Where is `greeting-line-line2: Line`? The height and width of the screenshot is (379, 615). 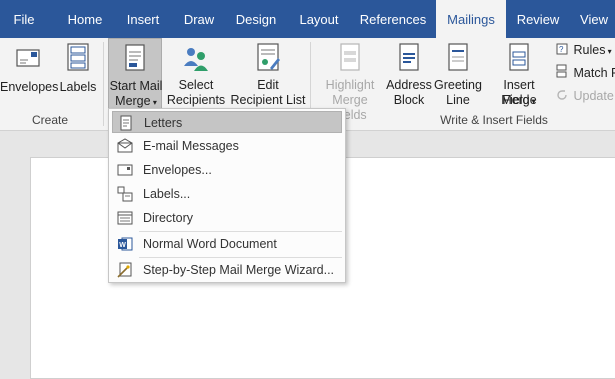
greeting-line-line2: Line is located at coordinates (458, 100).